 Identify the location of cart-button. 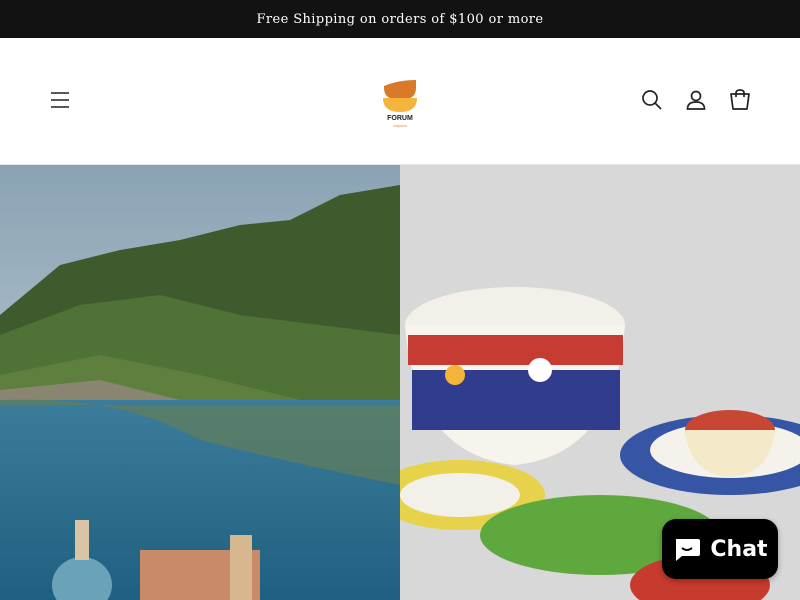
(740, 100).